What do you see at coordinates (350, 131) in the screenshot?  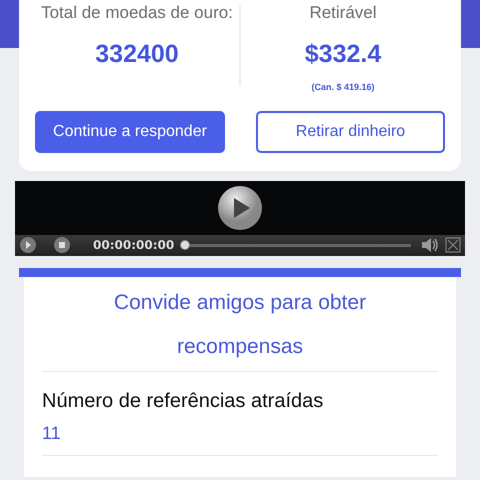 I see `withdraw-button: Retirar dinheiro` at bounding box center [350, 131].